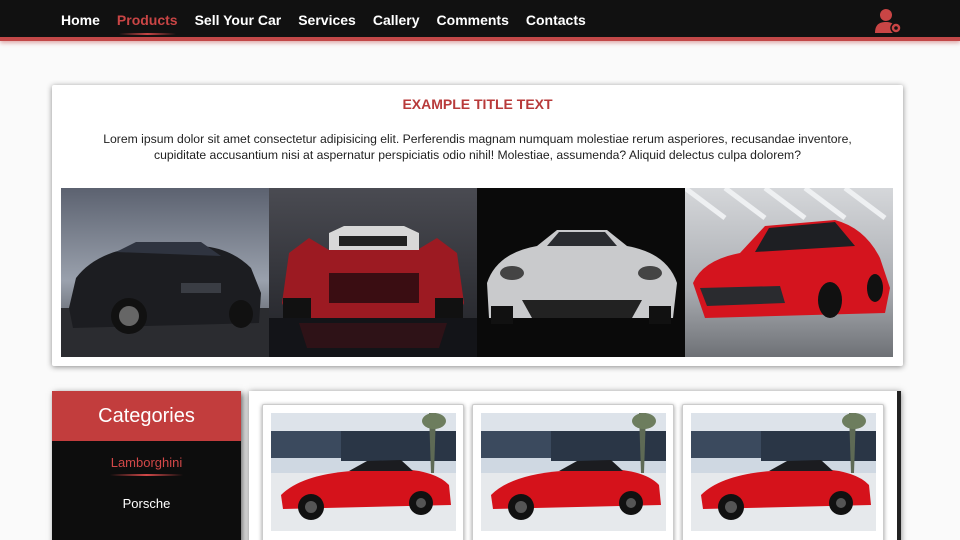 Image resolution: width=960 pixels, height=540 pixels. Describe the element at coordinates (556, 20) in the screenshot. I see `nav-contacts: Contacts` at that location.